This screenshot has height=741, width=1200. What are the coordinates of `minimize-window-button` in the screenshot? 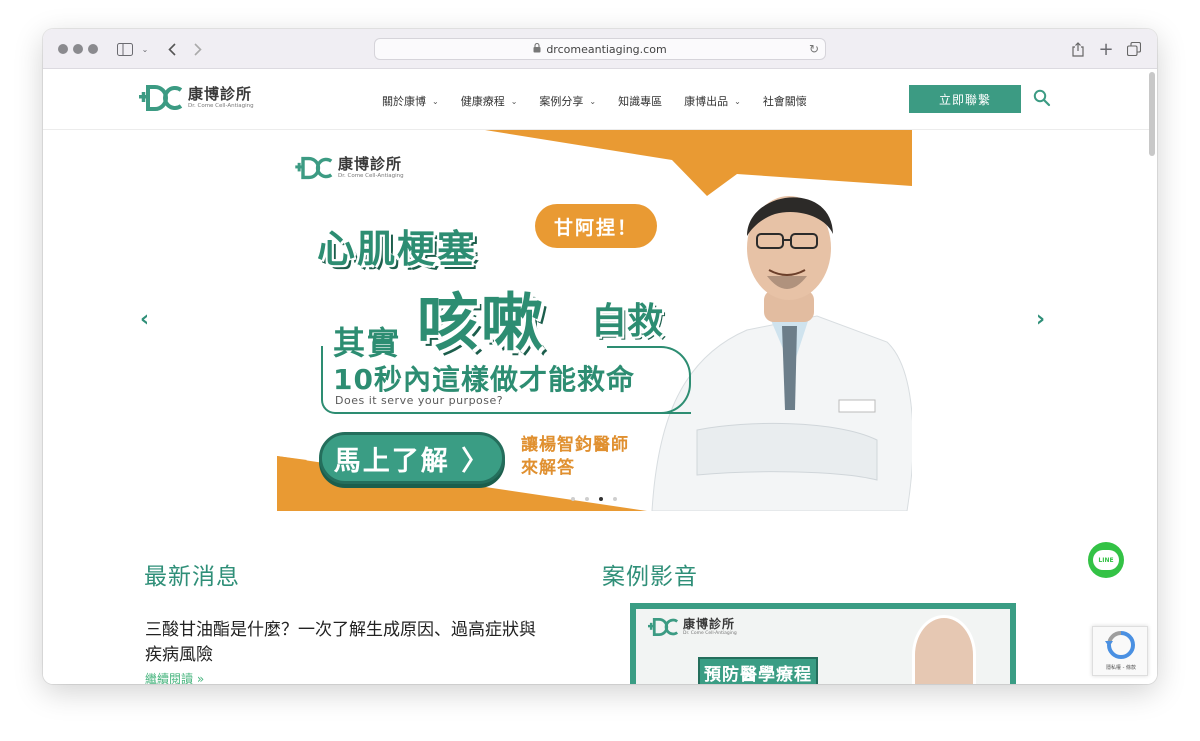 It's located at (78, 49).